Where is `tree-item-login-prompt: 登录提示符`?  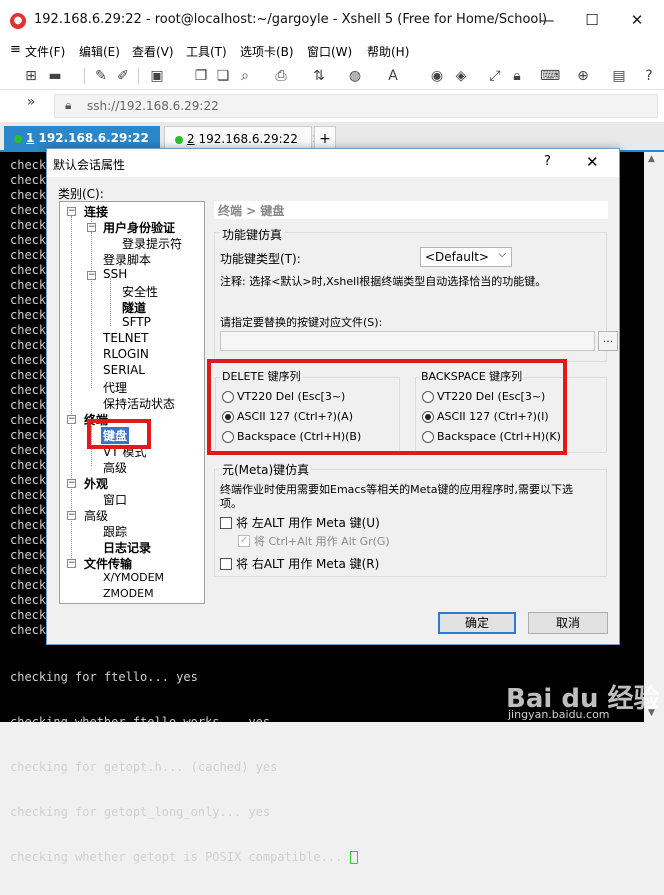
tree-item-login-prompt: 登录提示符 is located at coordinates (152, 243).